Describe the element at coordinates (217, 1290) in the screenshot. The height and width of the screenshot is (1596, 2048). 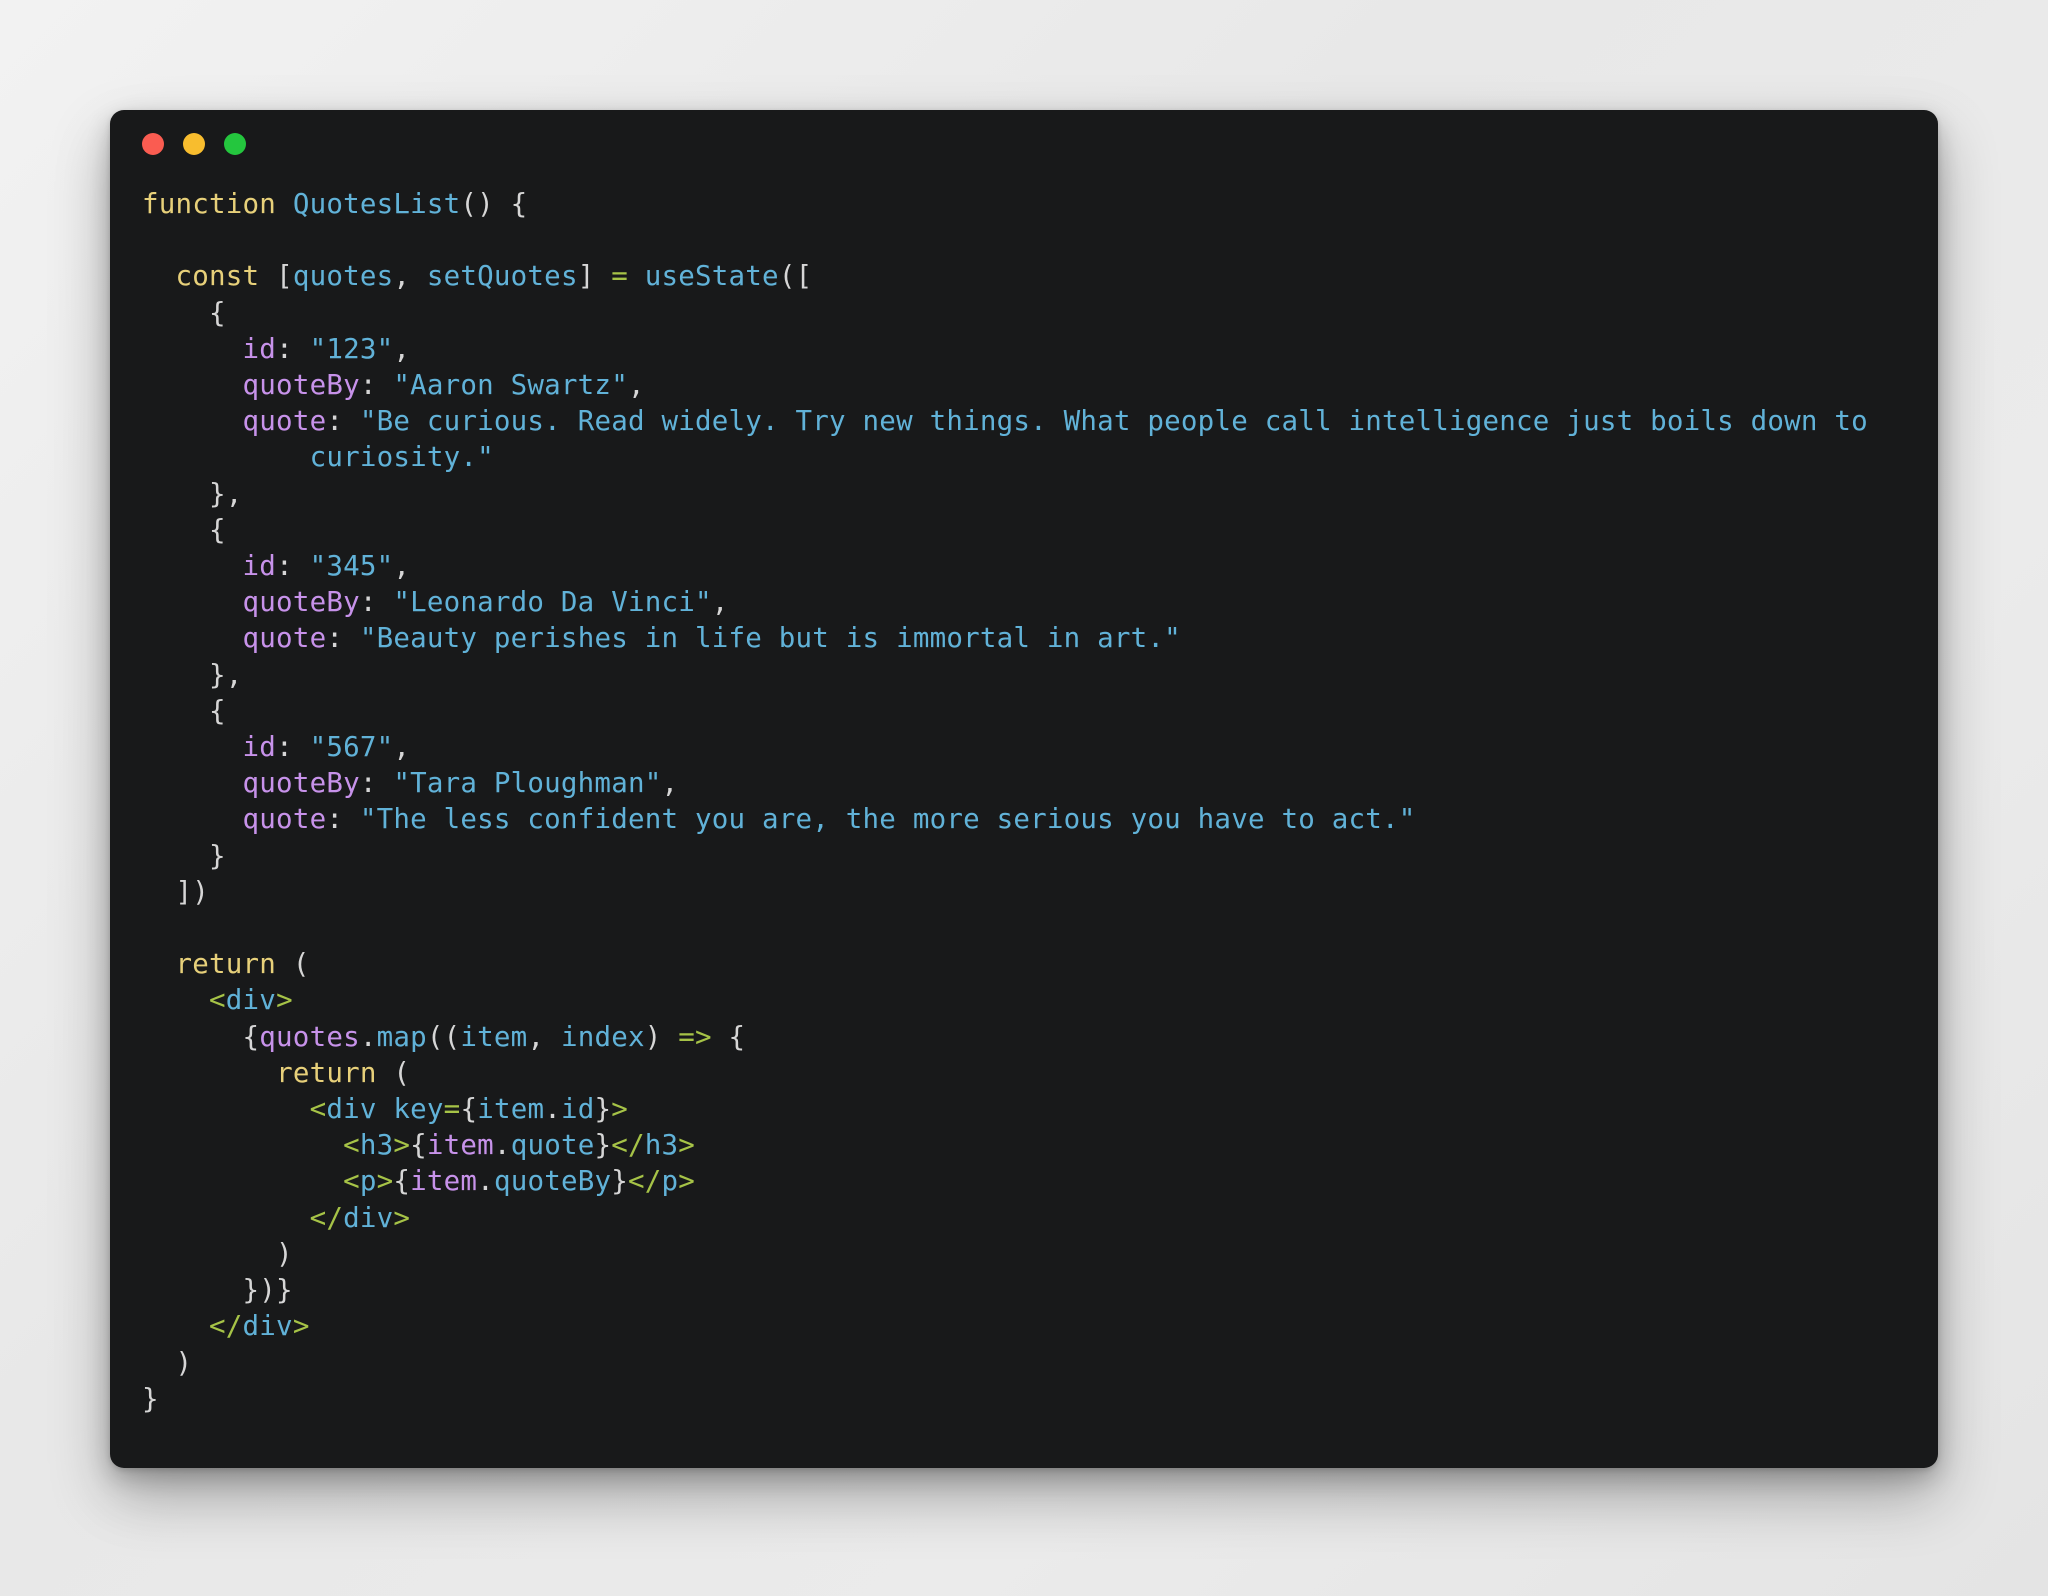
I see `code-line: })}` at that location.